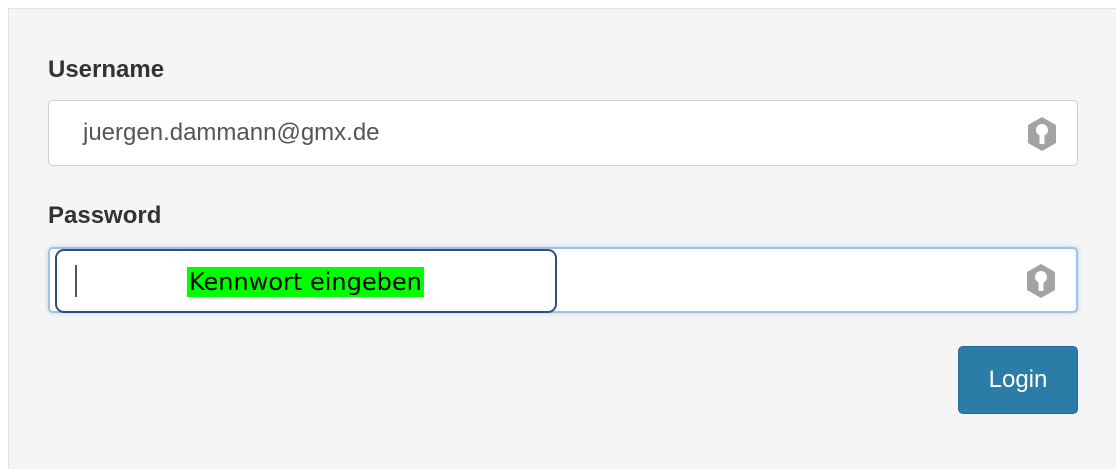 This screenshot has width=1116, height=469. What do you see at coordinates (563, 133) in the screenshot?
I see `username-field: juergen.dammann@gmx.de` at bounding box center [563, 133].